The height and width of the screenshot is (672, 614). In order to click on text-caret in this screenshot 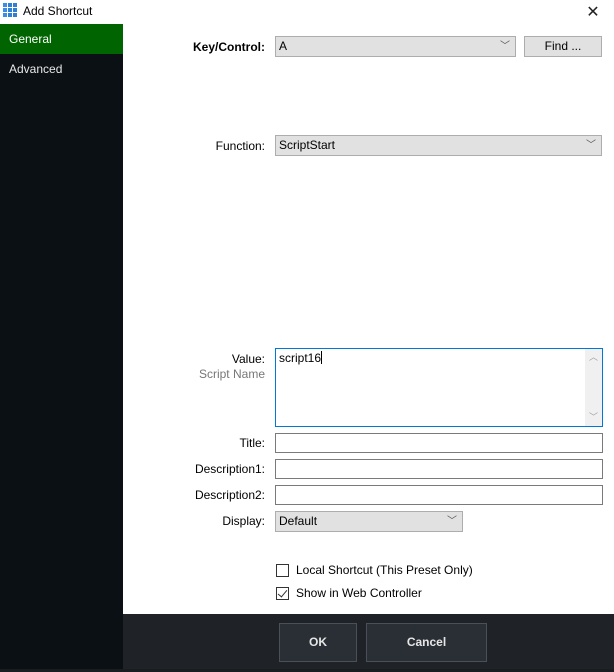, I will do `click(322, 357)`.